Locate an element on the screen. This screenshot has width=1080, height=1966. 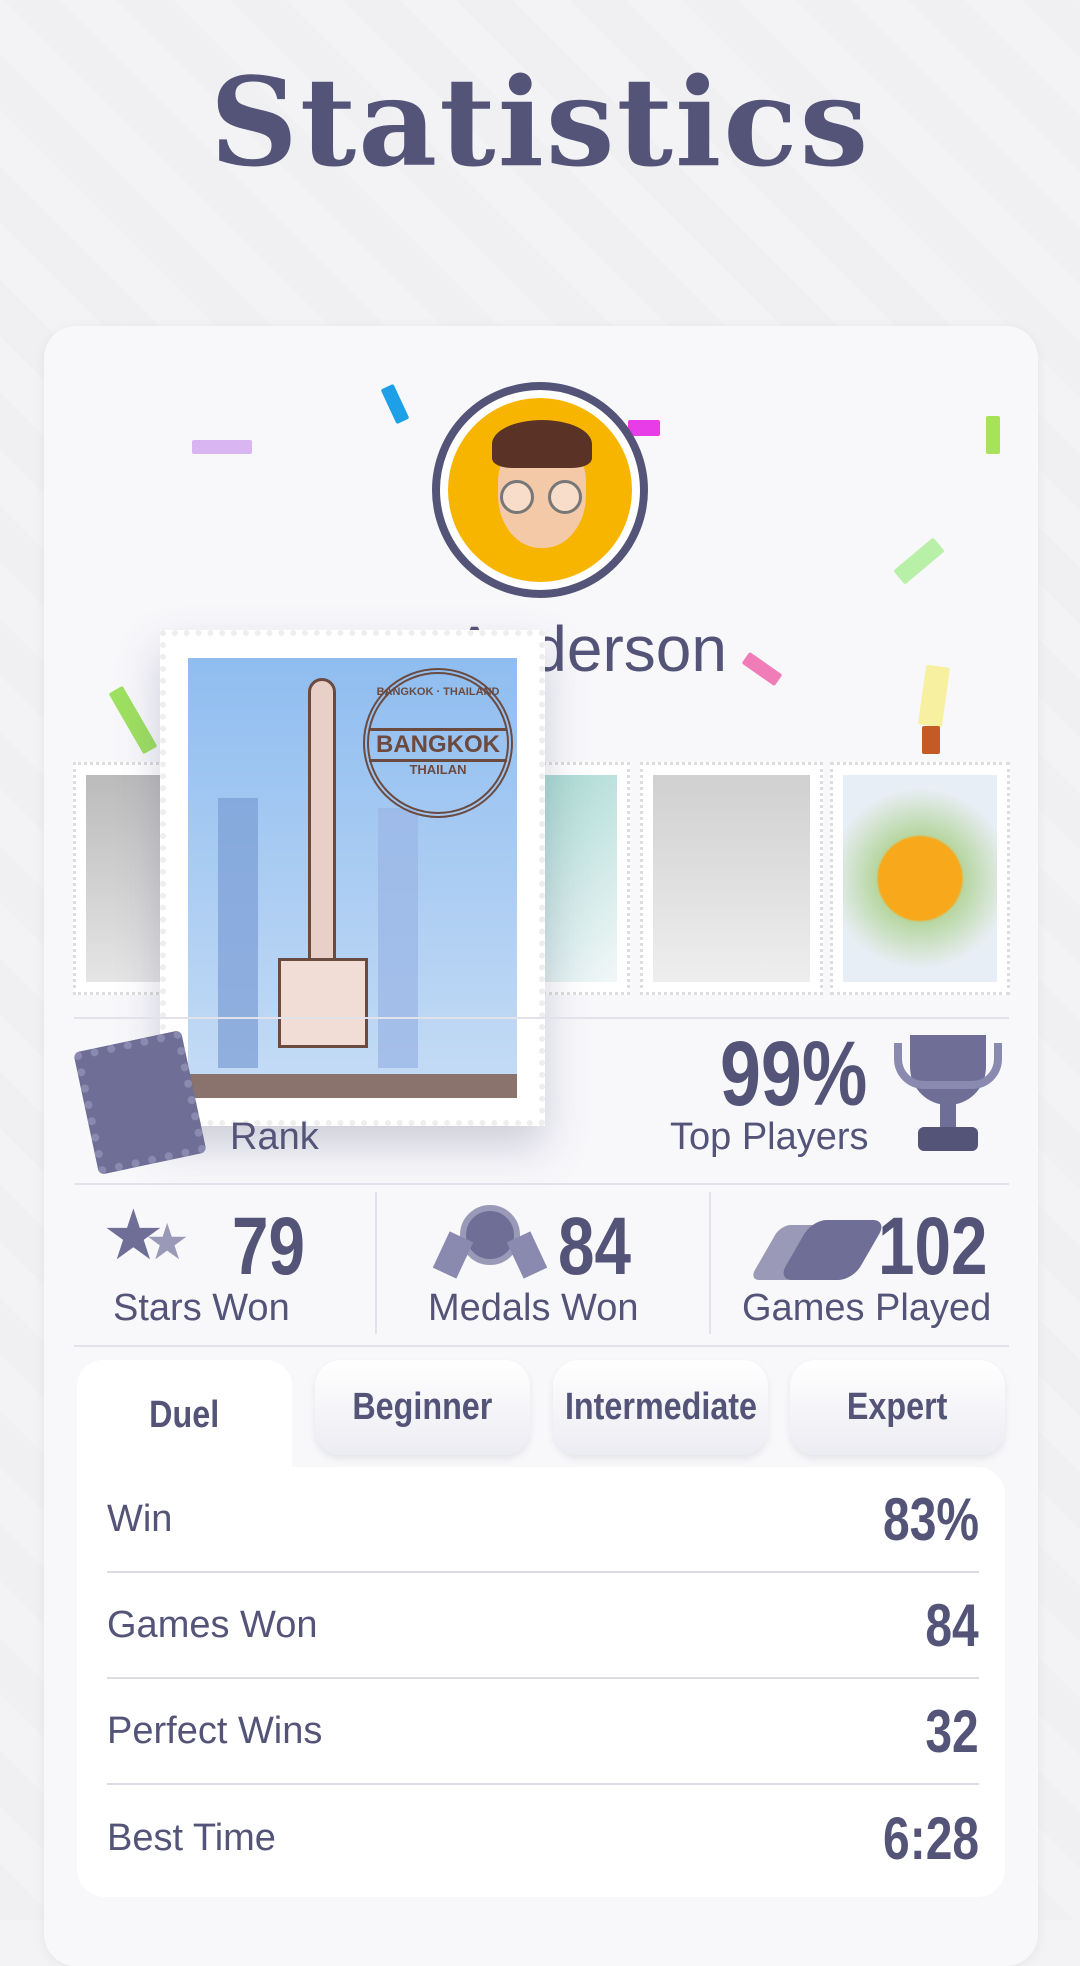
tab-expert: Expert is located at coordinates (897, 1407).